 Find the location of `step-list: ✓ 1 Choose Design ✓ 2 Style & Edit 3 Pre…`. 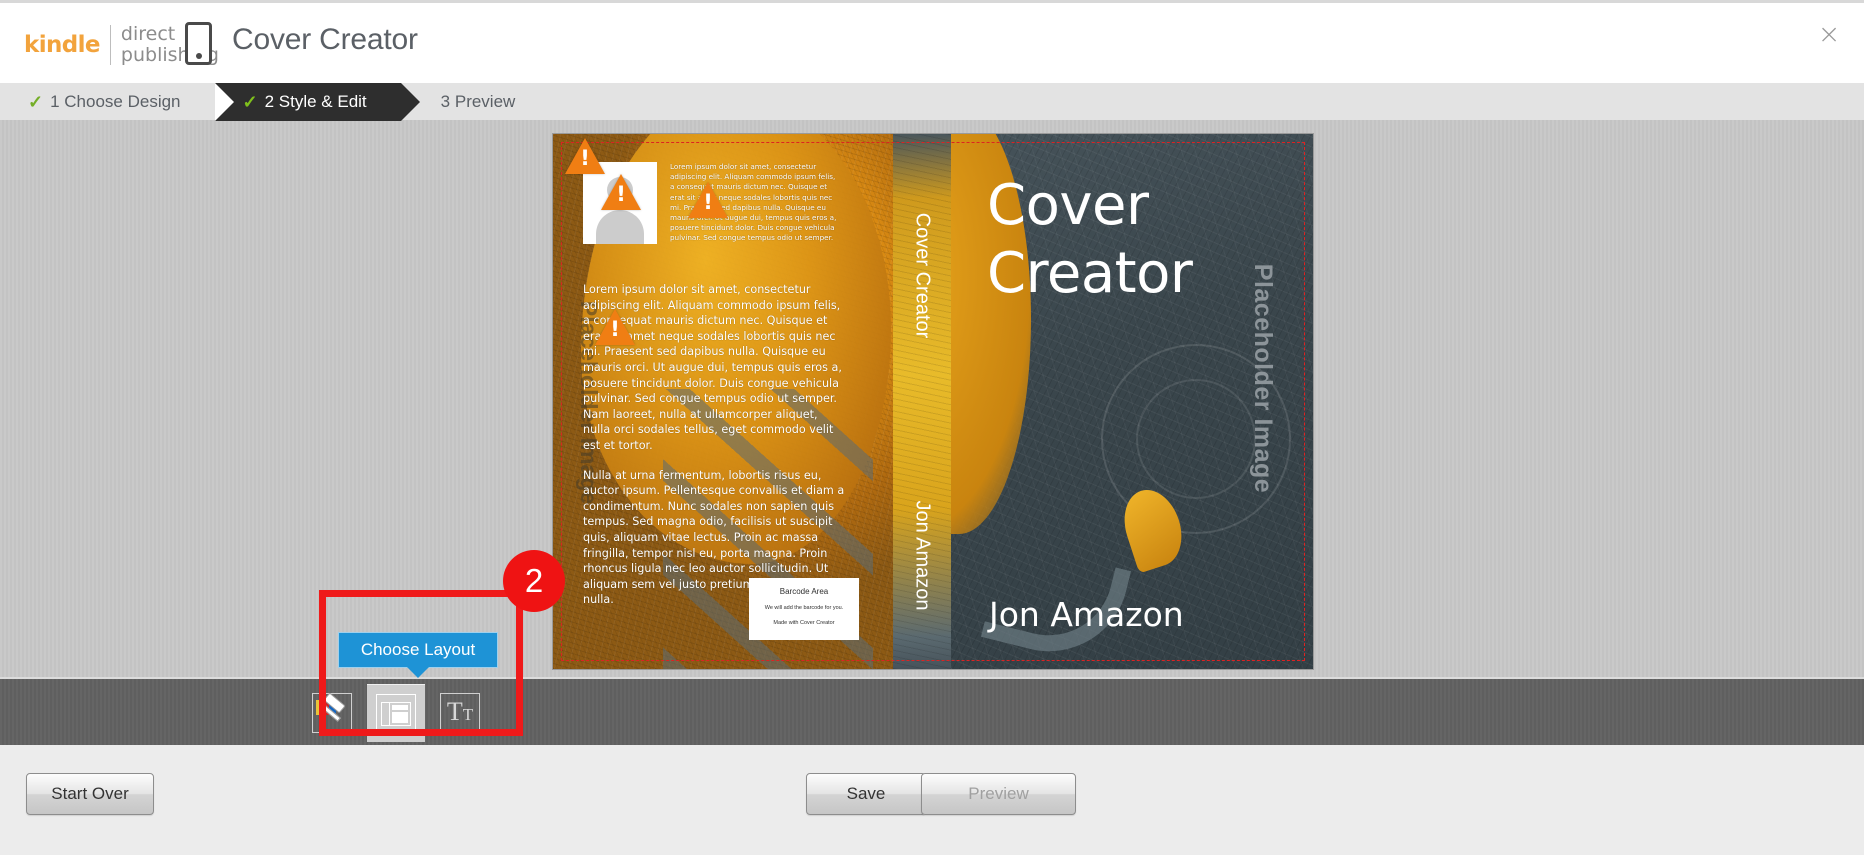

step-list: ✓ 1 Choose Design ✓ 2 Style & Edit 3 Pre… is located at coordinates (275, 102).